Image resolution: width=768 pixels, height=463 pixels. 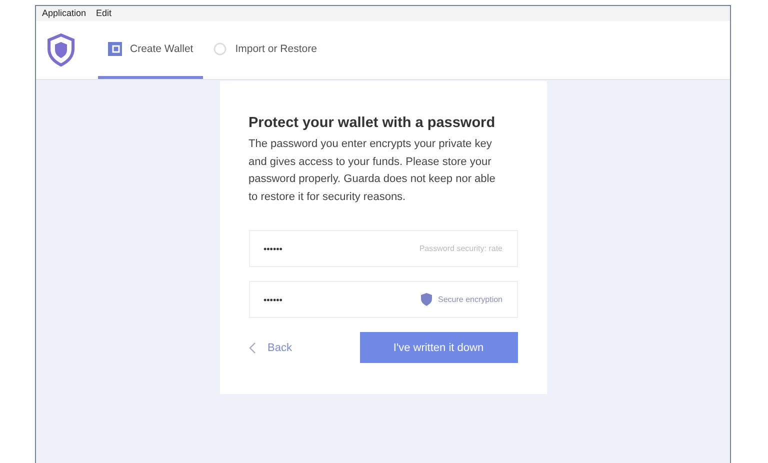 What do you see at coordinates (252, 348) in the screenshot?
I see `chevron-left-icon` at bounding box center [252, 348].